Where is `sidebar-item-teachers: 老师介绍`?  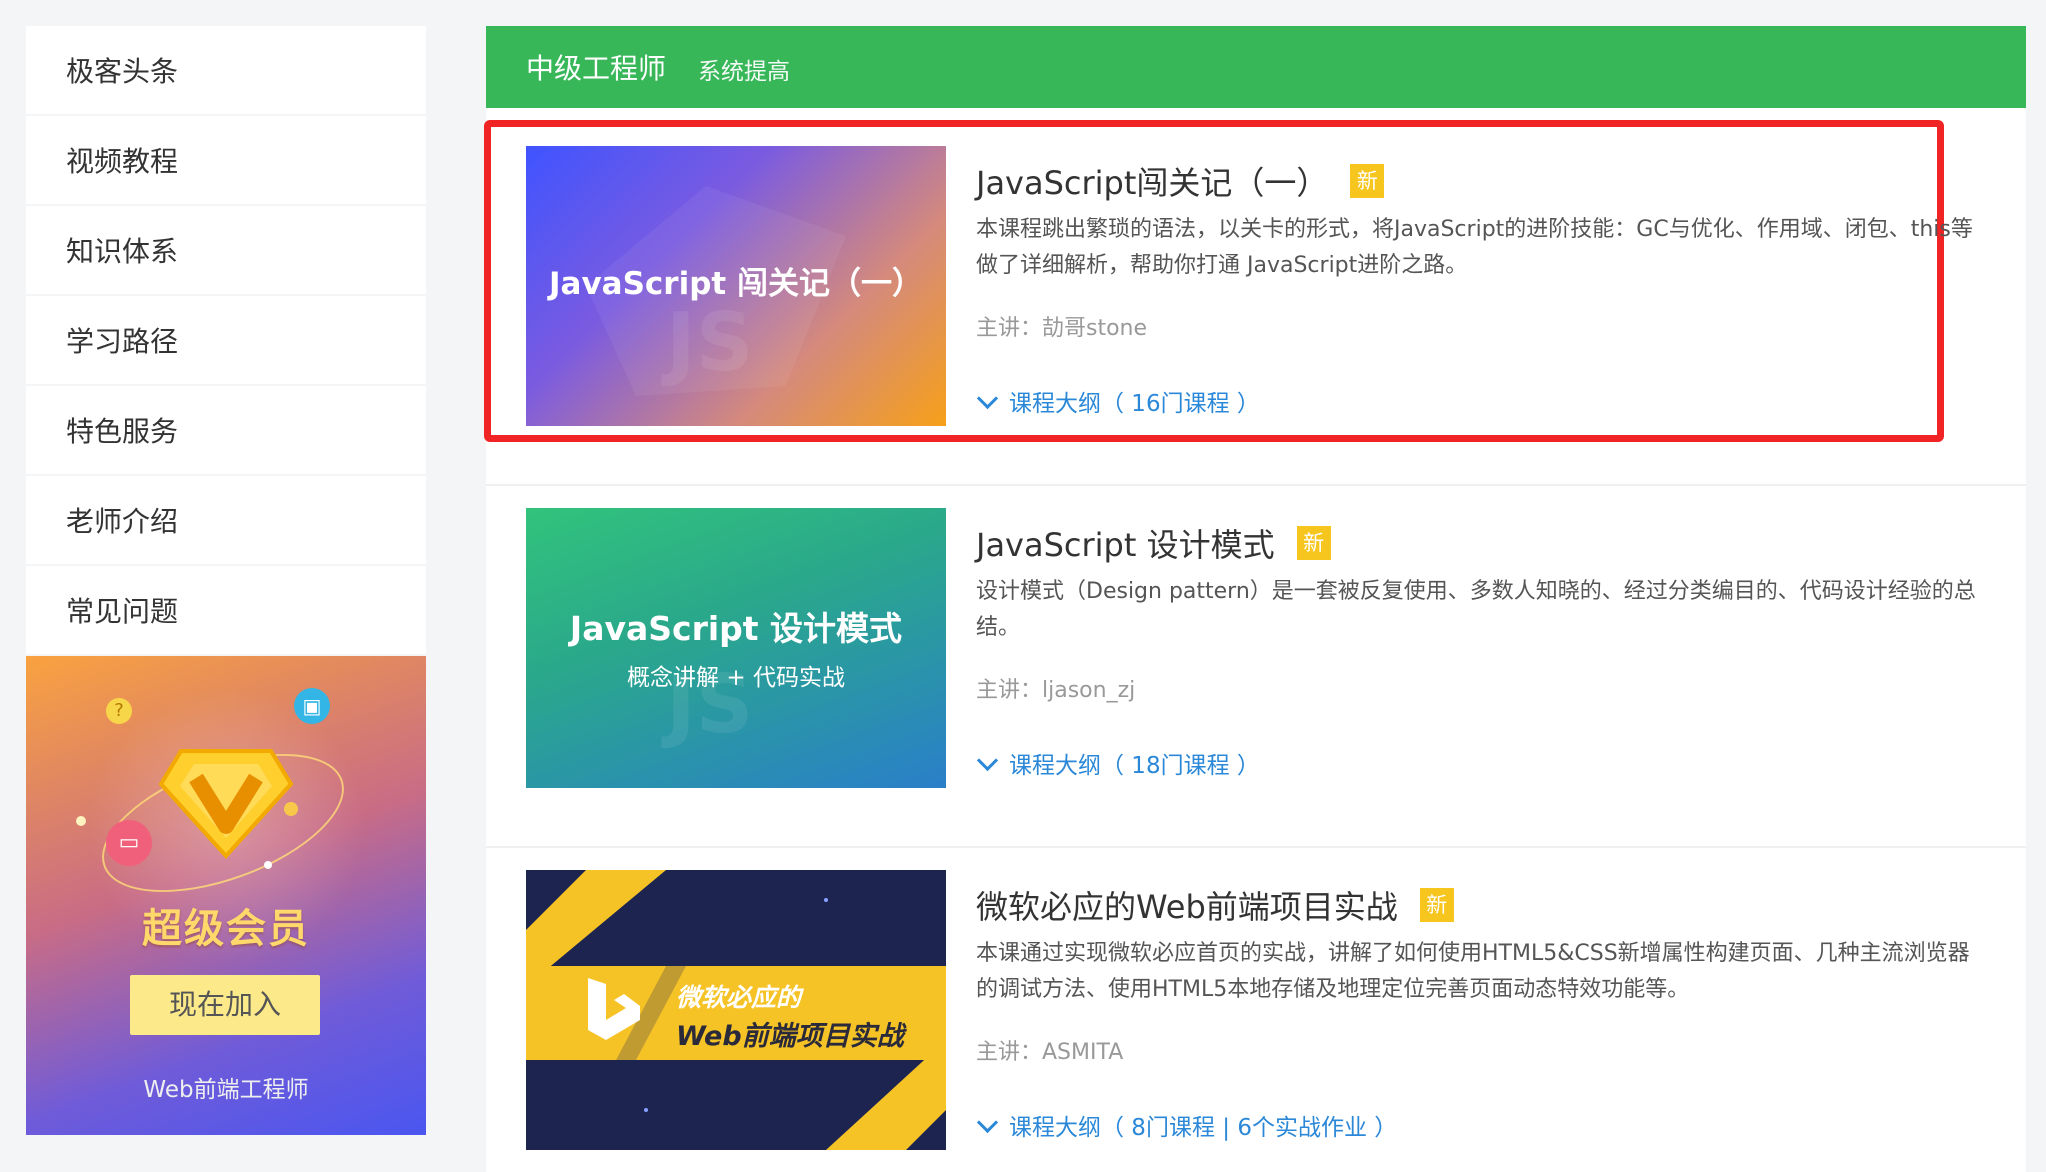 sidebar-item-teachers: 老师介绍 is located at coordinates (226, 520).